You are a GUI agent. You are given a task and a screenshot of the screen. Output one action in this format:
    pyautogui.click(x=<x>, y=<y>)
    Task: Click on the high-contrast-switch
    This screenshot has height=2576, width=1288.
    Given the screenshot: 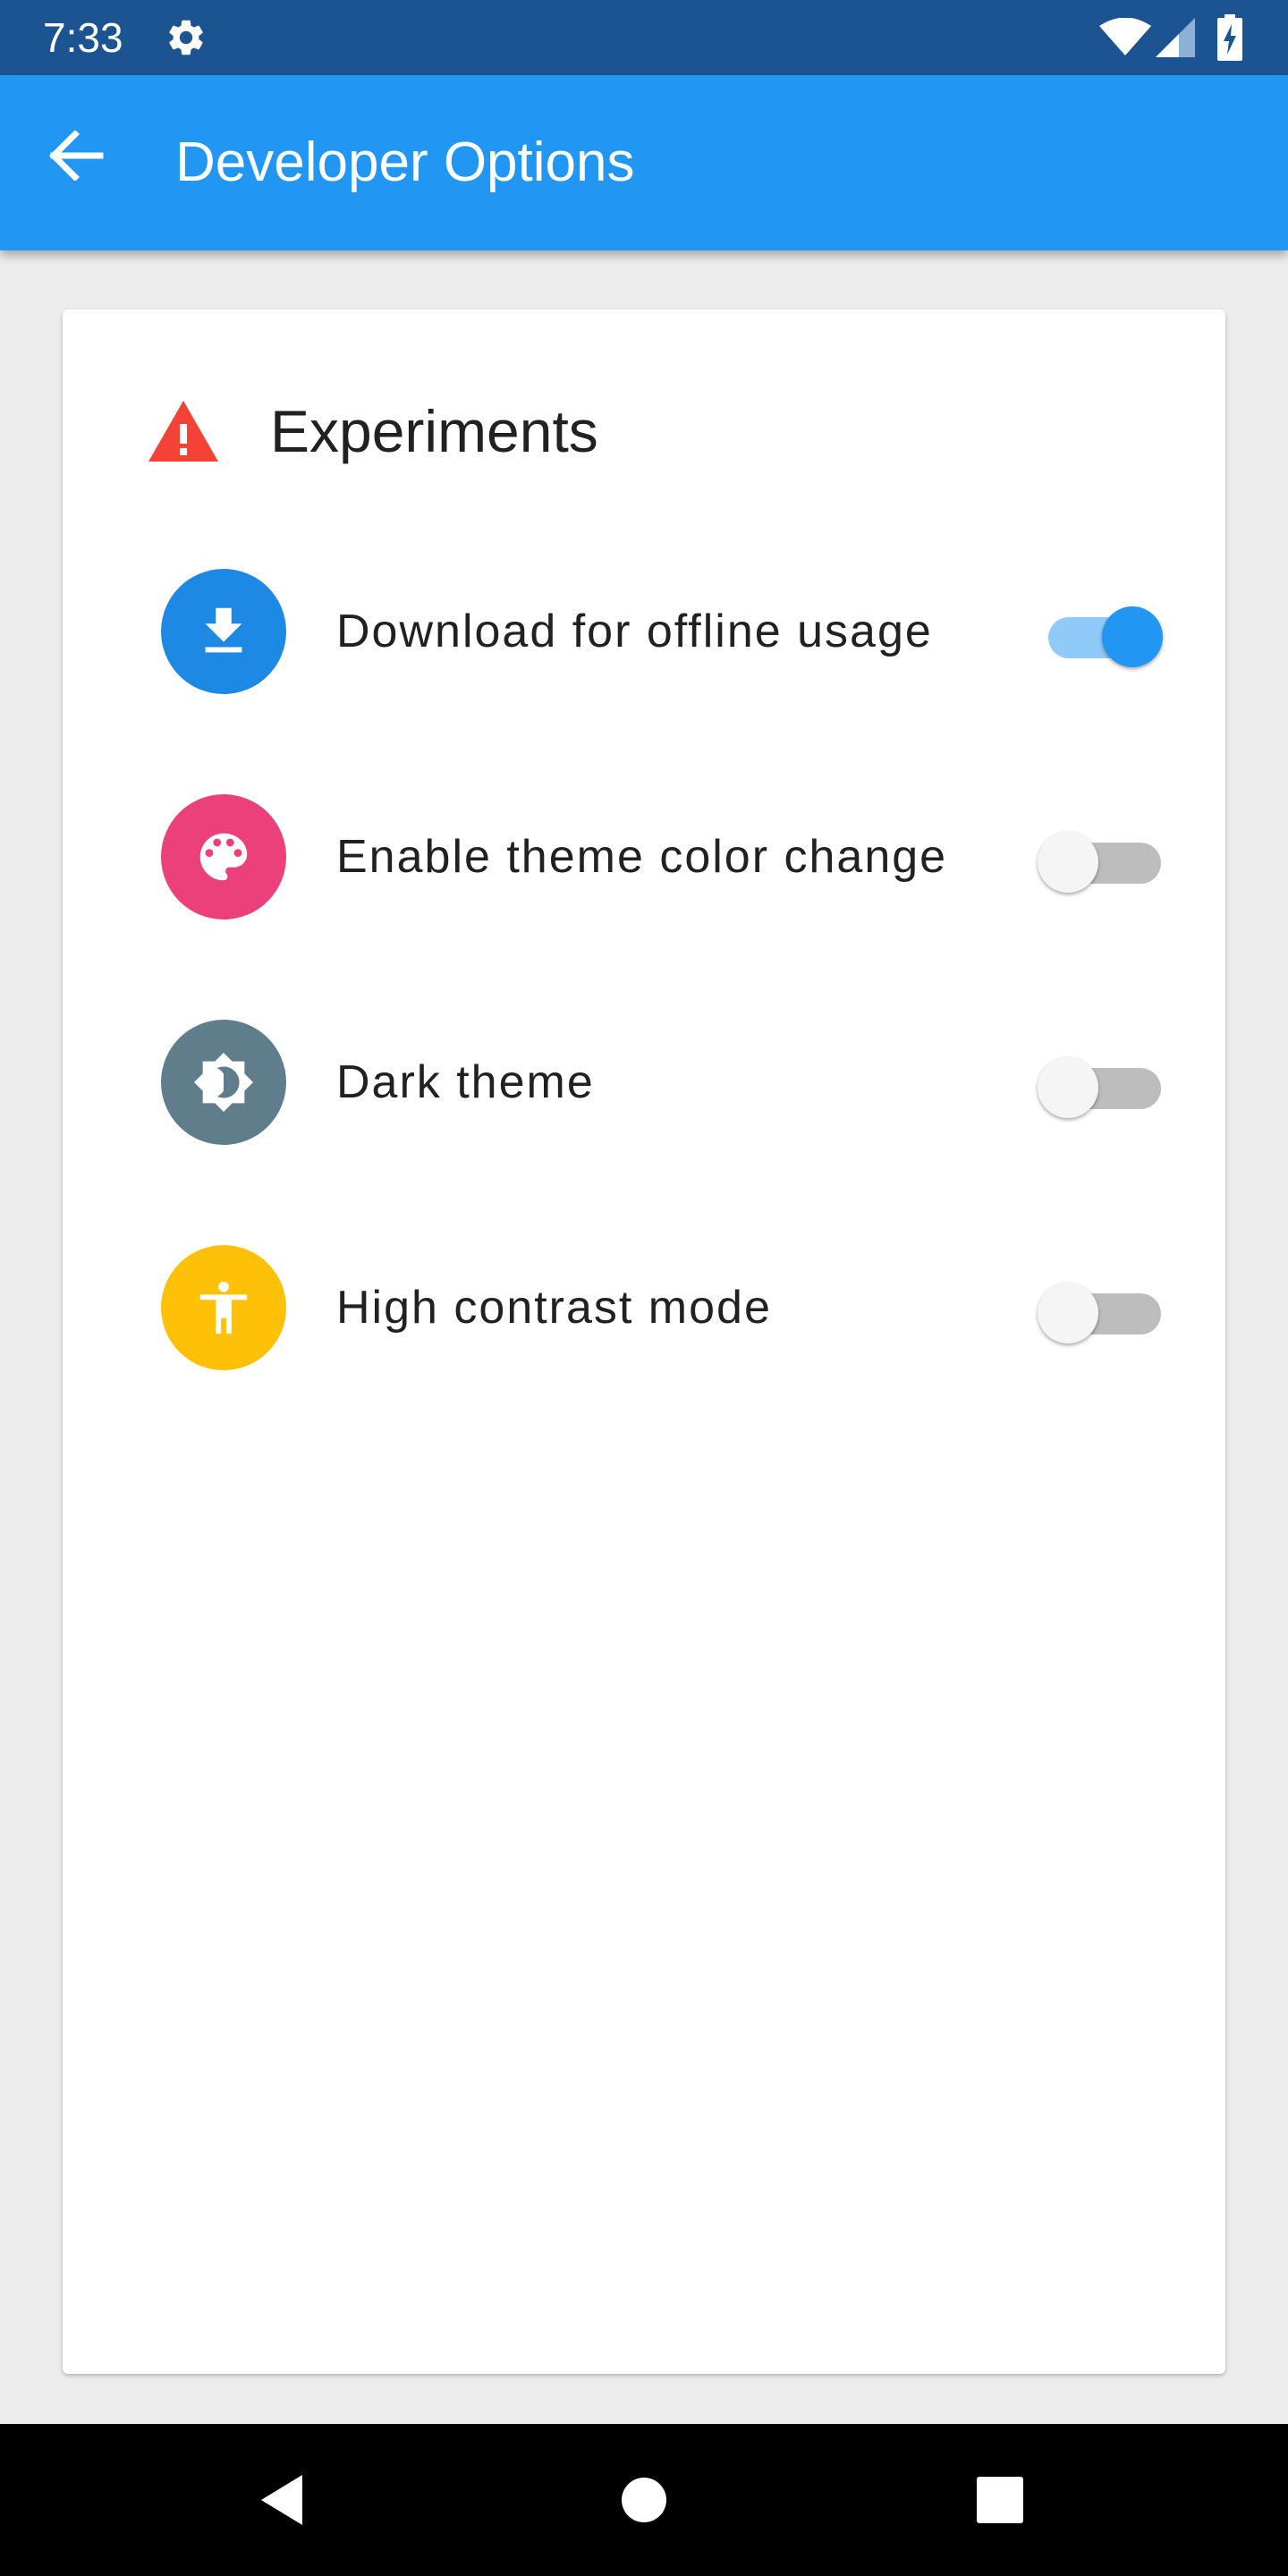 What is the action you would take?
    pyautogui.click(x=1100, y=1308)
    